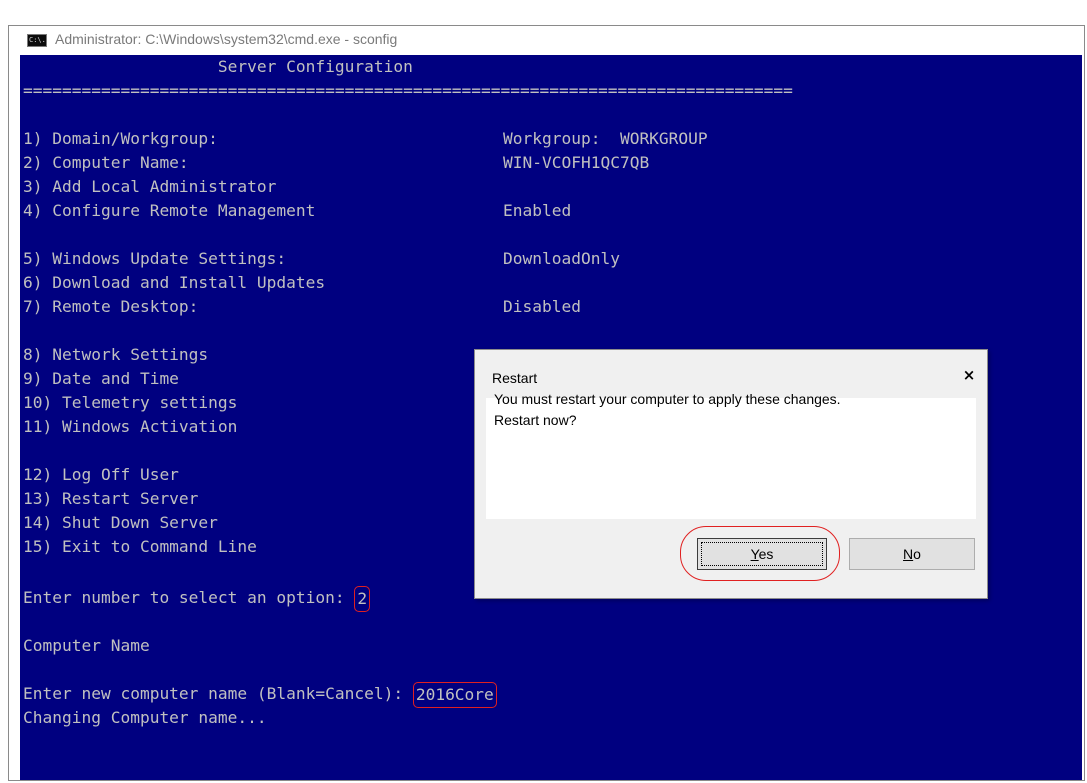 The width and height of the screenshot is (1087, 783). I want to click on section-title: Computer Name, so click(86, 645).